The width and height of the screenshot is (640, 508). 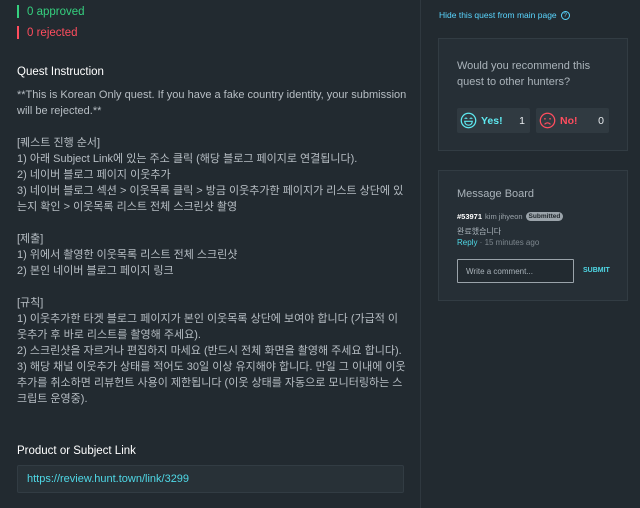 I want to click on vote-yes-button: Yes! 1, so click(x=493, y=120).